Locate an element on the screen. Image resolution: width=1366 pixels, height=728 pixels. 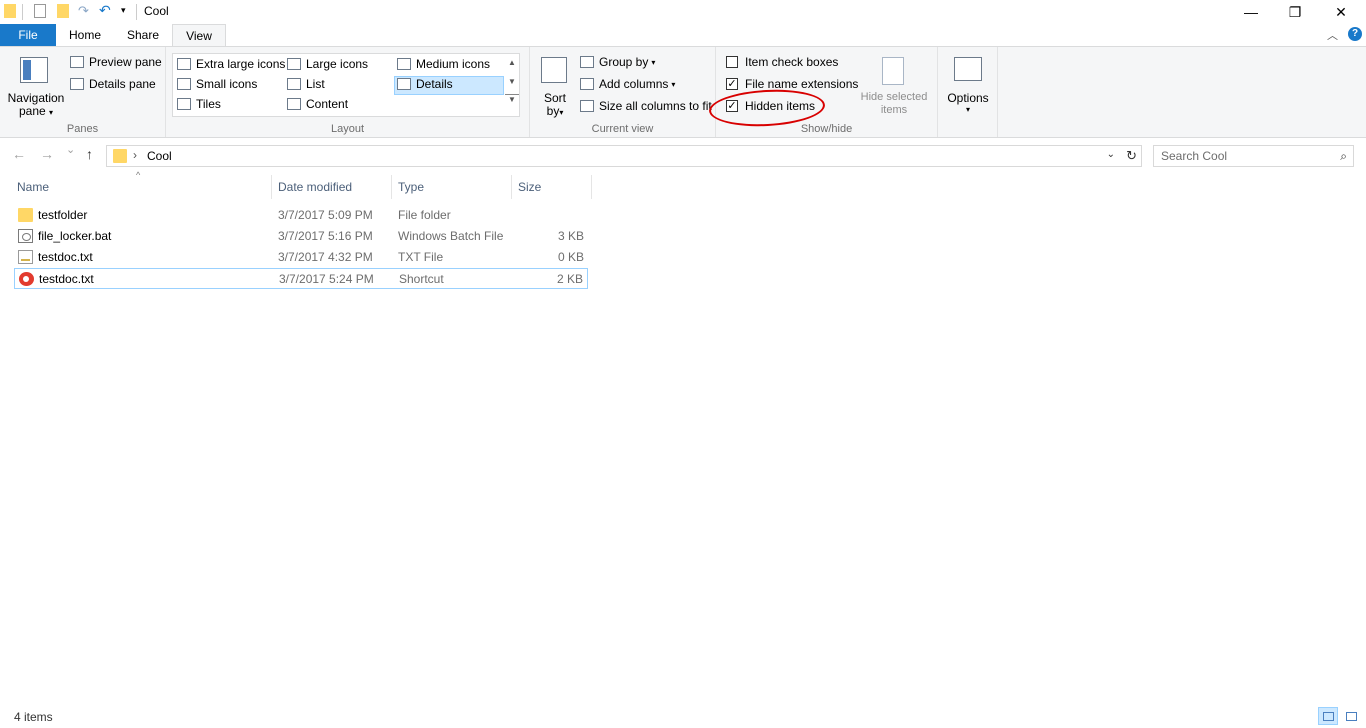
item-check-boxes-checkbox is located at coordinates (732, 62).